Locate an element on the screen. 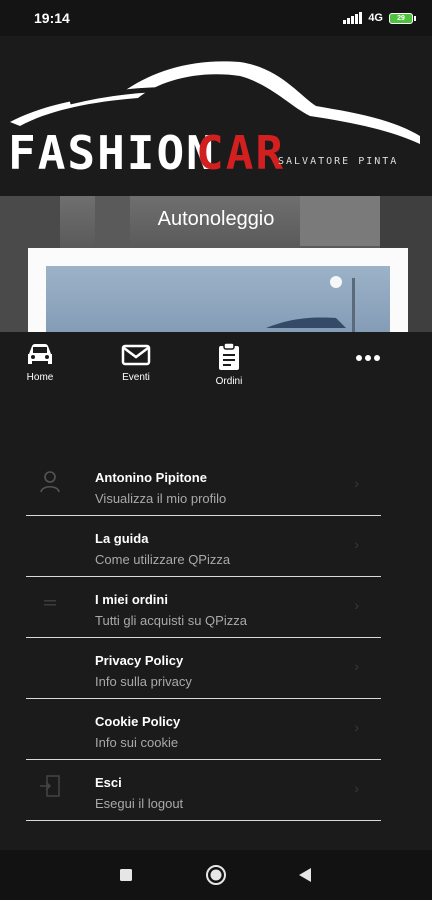 This screenshot has width=432, height=900. menu-item-title: Privacy Policy is located at coordinates (139, 660).